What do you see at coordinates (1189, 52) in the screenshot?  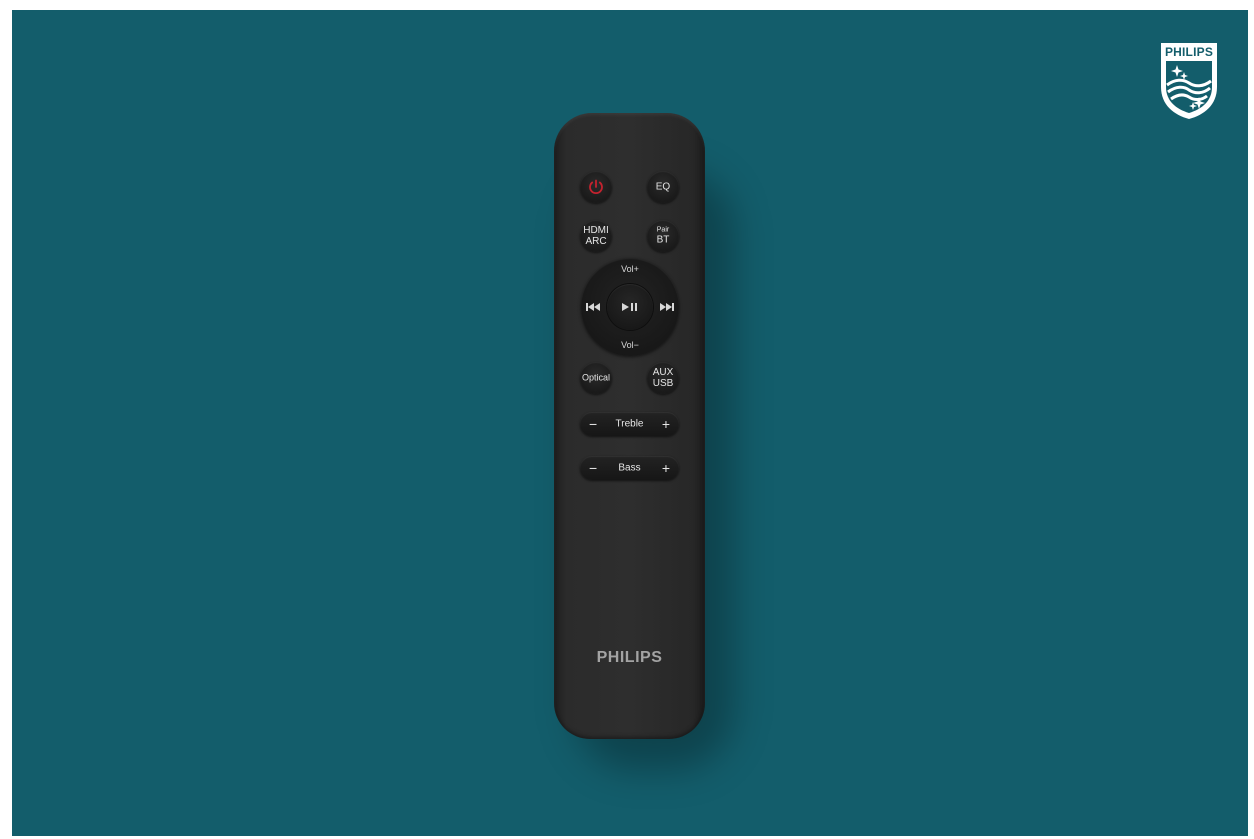 I see `logo-wordmark: PHILIPS` at bounding box center [1189, 52].